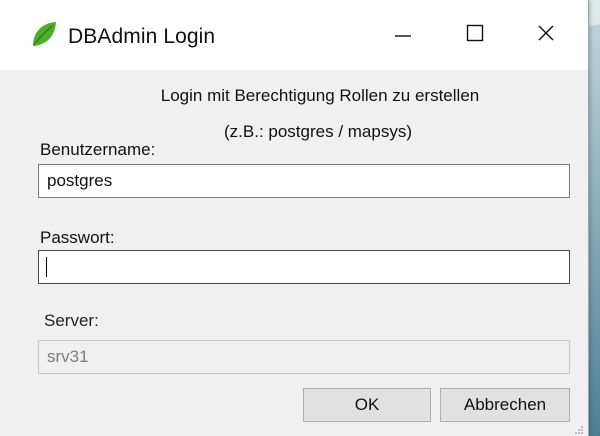 Image resolution: width=600 pixels, height=436 pixels. What do you see at coordinates (77, 237) in the screenshot?
I see `password-label: Passwort:` at bounding box center [77, 237].